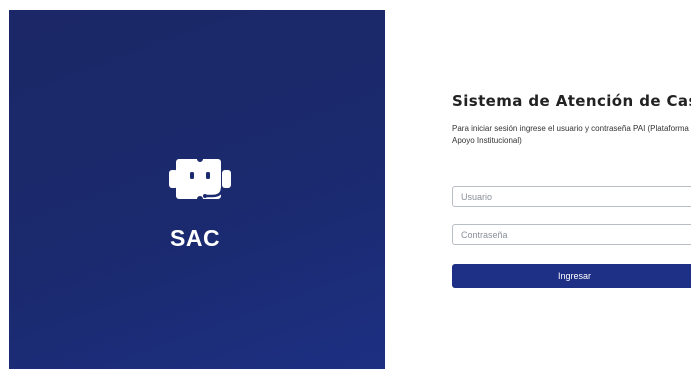 The height and width of the screenshot is (369, 691). What do you see at coordinates (571, 234) in the screenshot?
I see `password-input` at bounding box center [571, 234].